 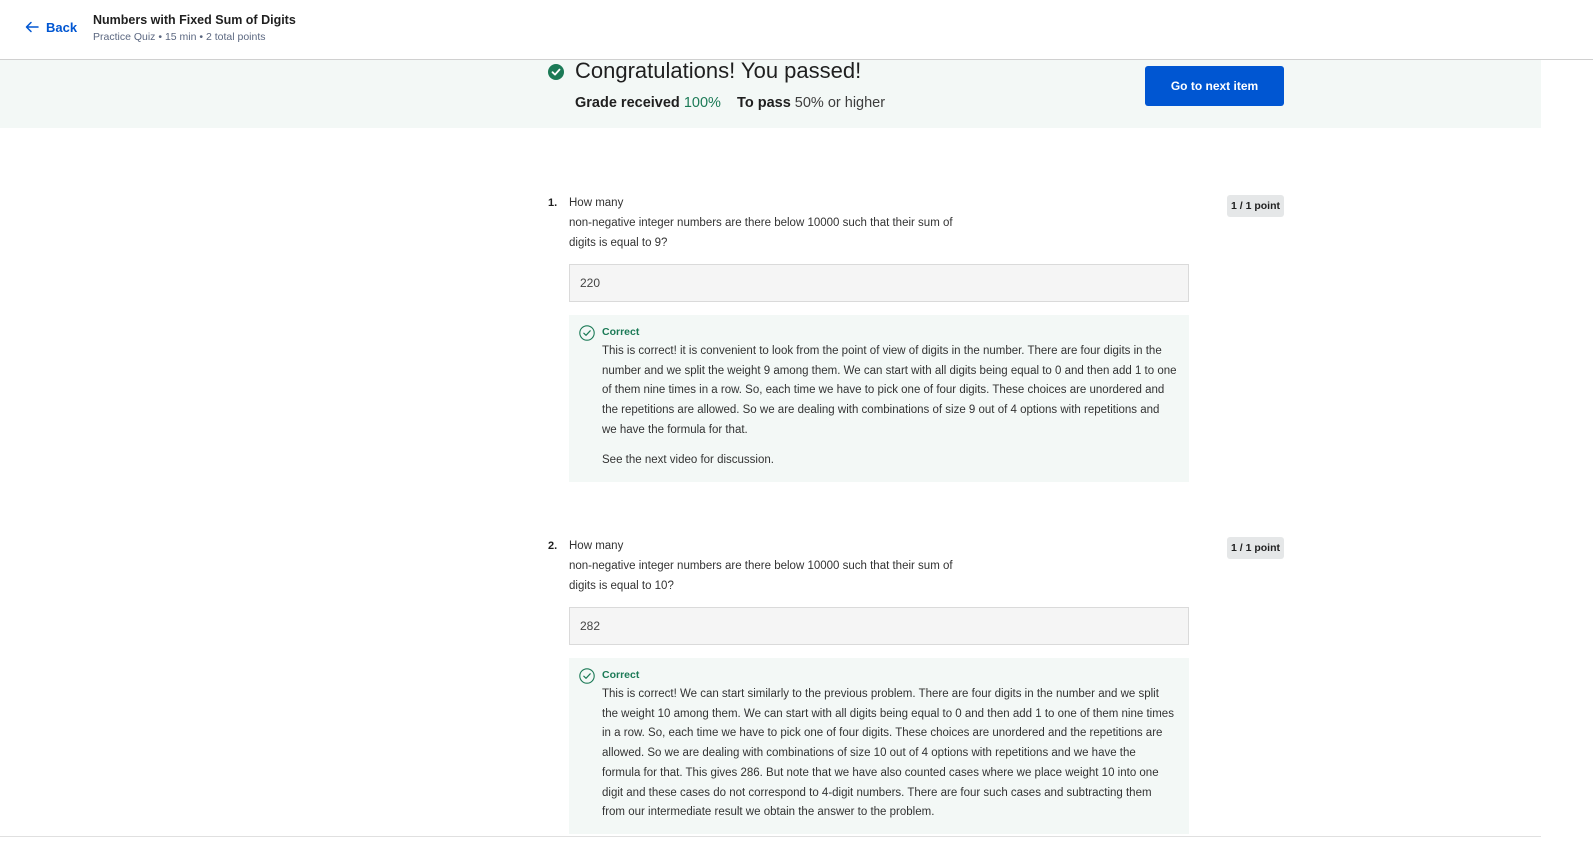 What do you see at coordinates (879, 283) in the screenshot?
I see `answer-field: 220` at bounding box center [879, 283].